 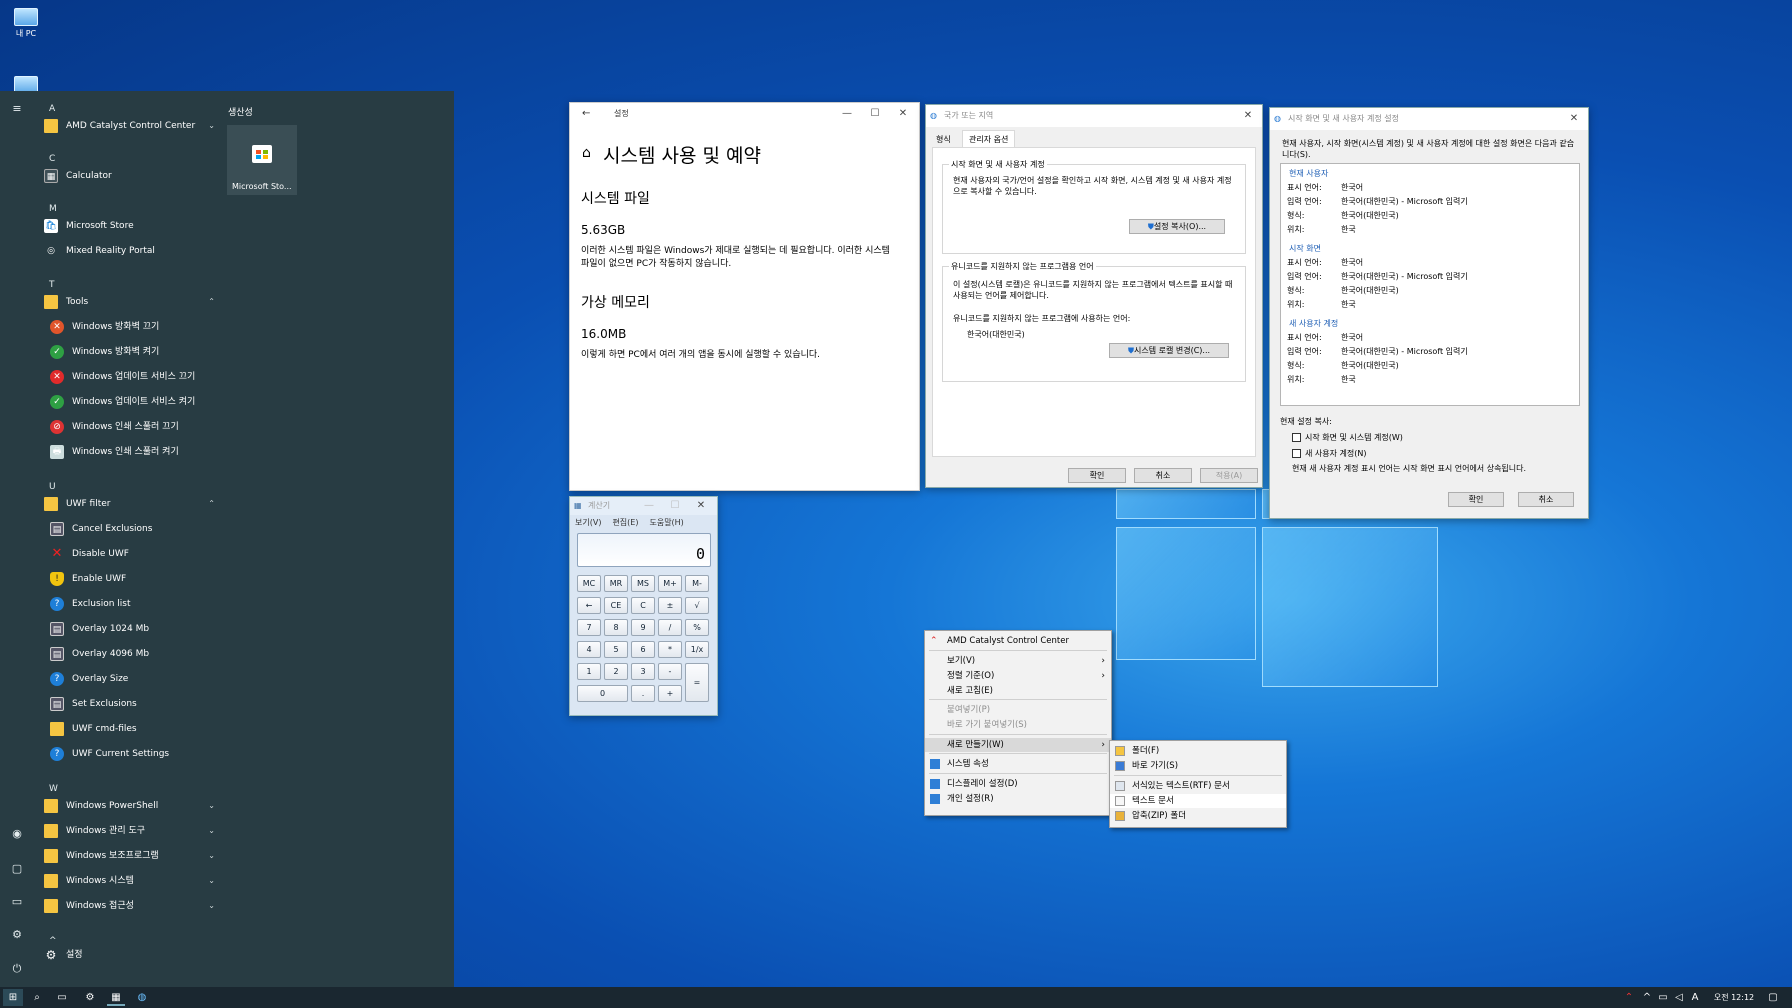 What do you see at coordinates (616, 583) in the screenshot?
I see `calc-key: MR` at bounding box center [616, 583].